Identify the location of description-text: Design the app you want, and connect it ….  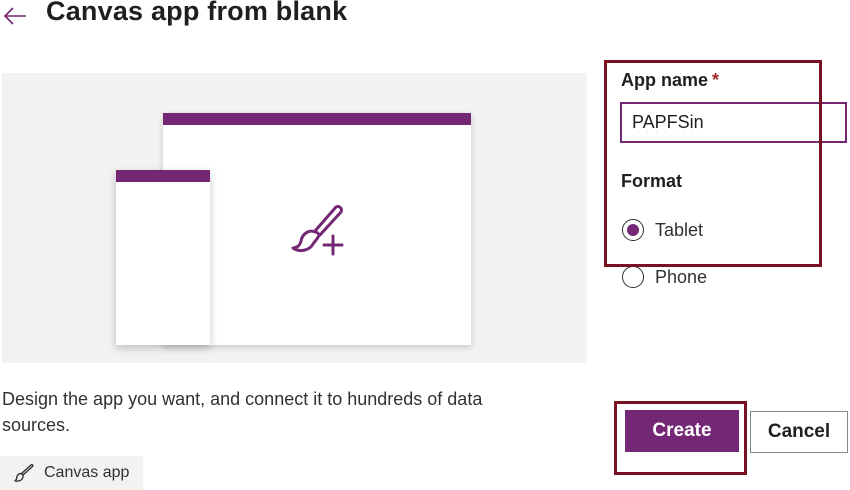
(242, 412).